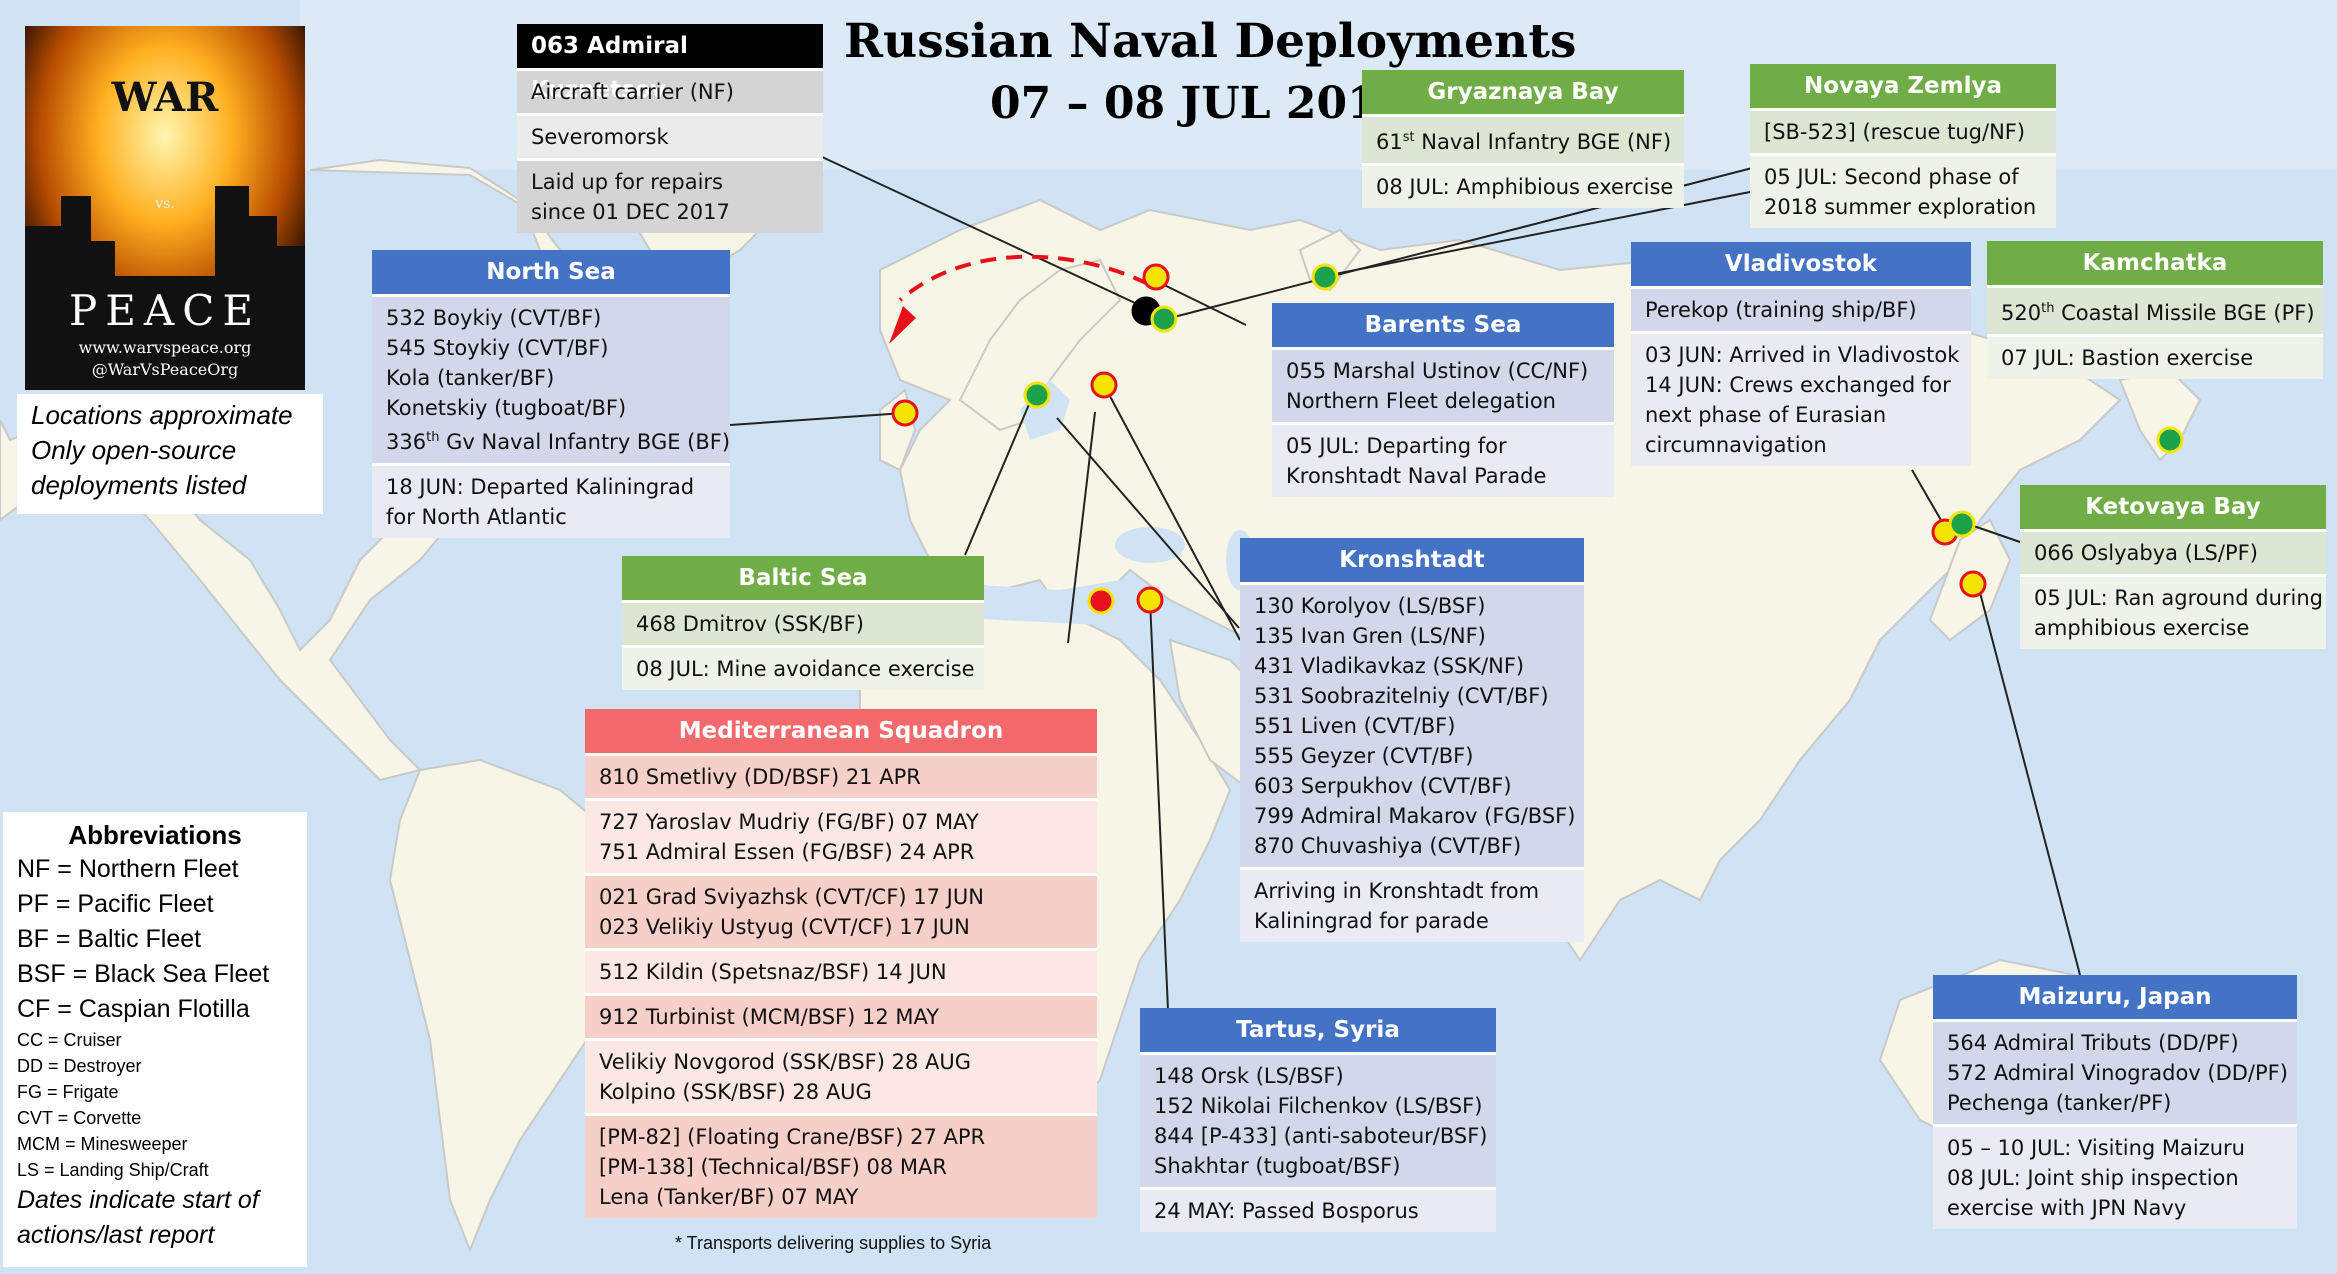 Image resolution: width=2337 pixels, height=1274 pixels. I want to click on box-title: Kamchatka, so click(2155, 263).